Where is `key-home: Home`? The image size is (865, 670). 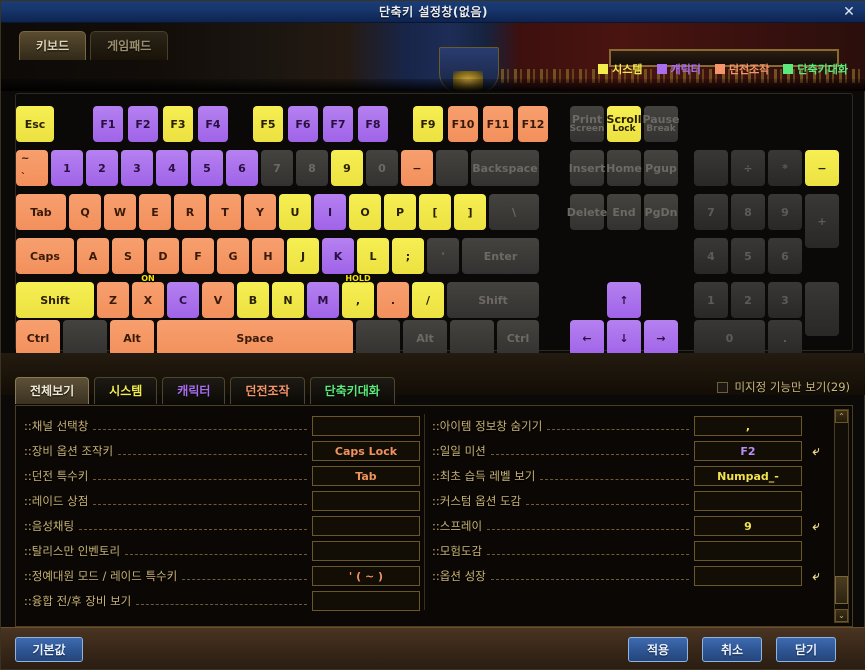
key-home: Home is located at coordinates (624, 168).